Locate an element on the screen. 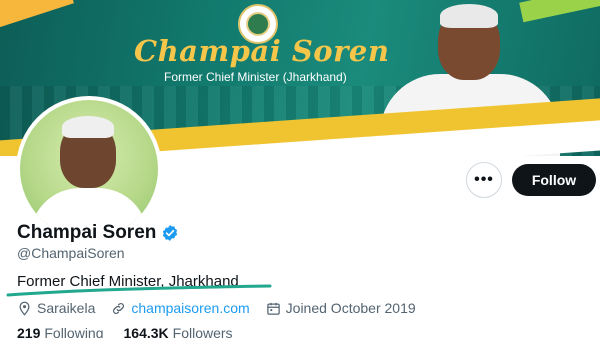 This screenshot has width=600, height=338. joined-text: Joined October 2019 is located at coordinates (350, 308).